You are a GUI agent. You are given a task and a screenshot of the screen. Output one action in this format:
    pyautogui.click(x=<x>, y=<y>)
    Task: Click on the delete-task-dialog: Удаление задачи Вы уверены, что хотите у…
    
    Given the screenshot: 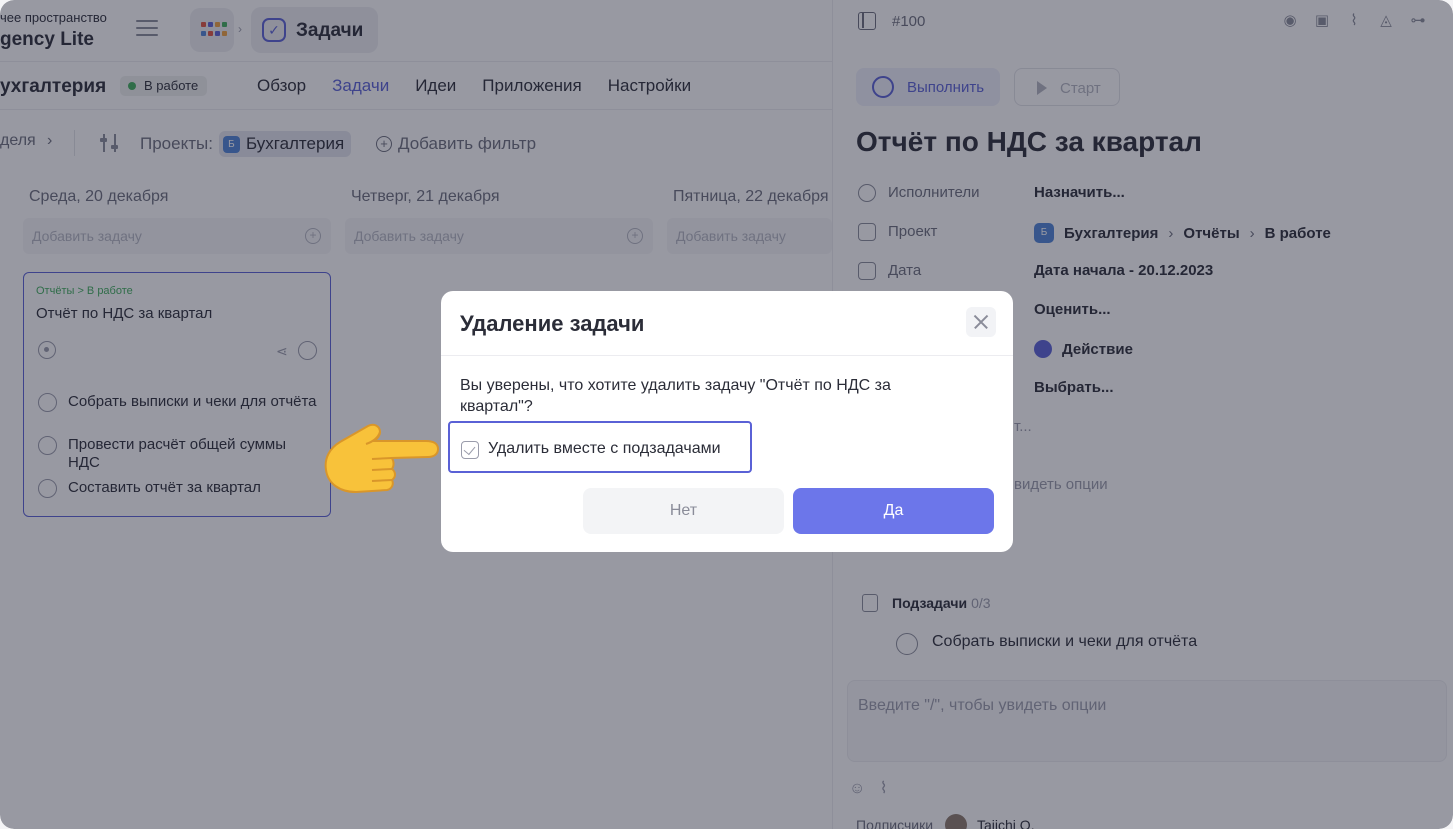 What is the action you would take?
    pyautogui.click(x=727, y=421)
    